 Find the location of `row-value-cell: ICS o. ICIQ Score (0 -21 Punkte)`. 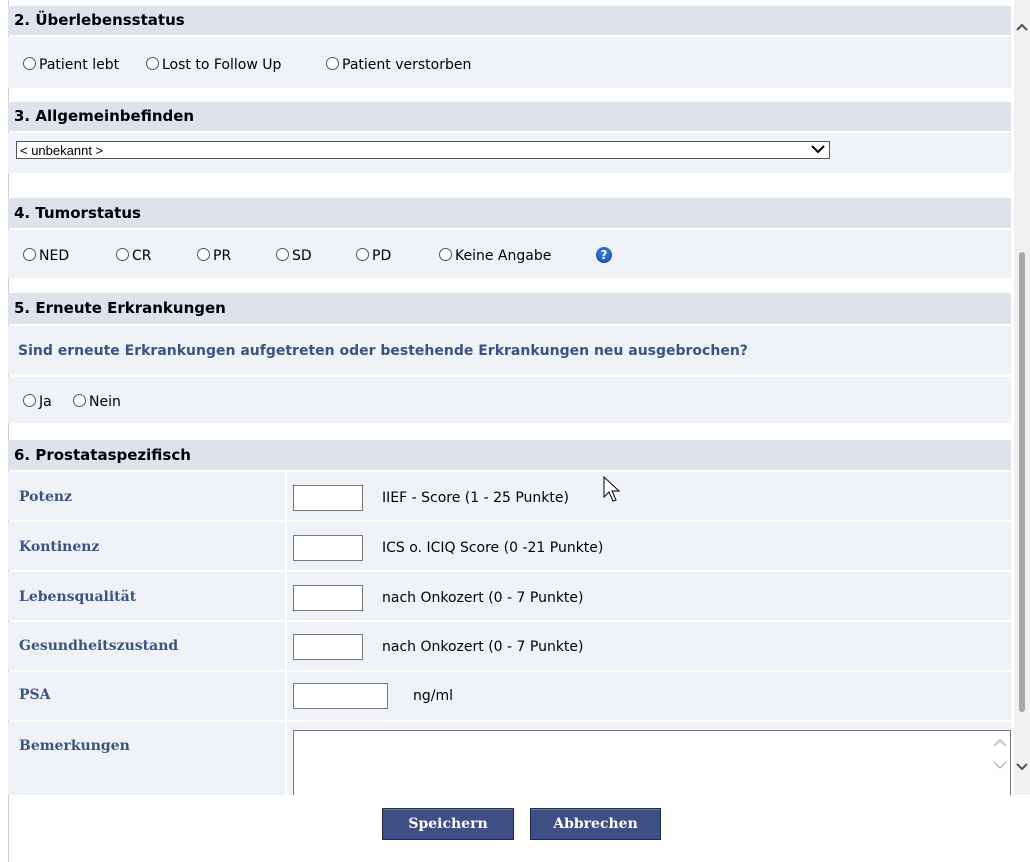

row-value-cell: ICS o. ICIQ Score (0 -21 Punkte) is located at coordinates (649, 546).